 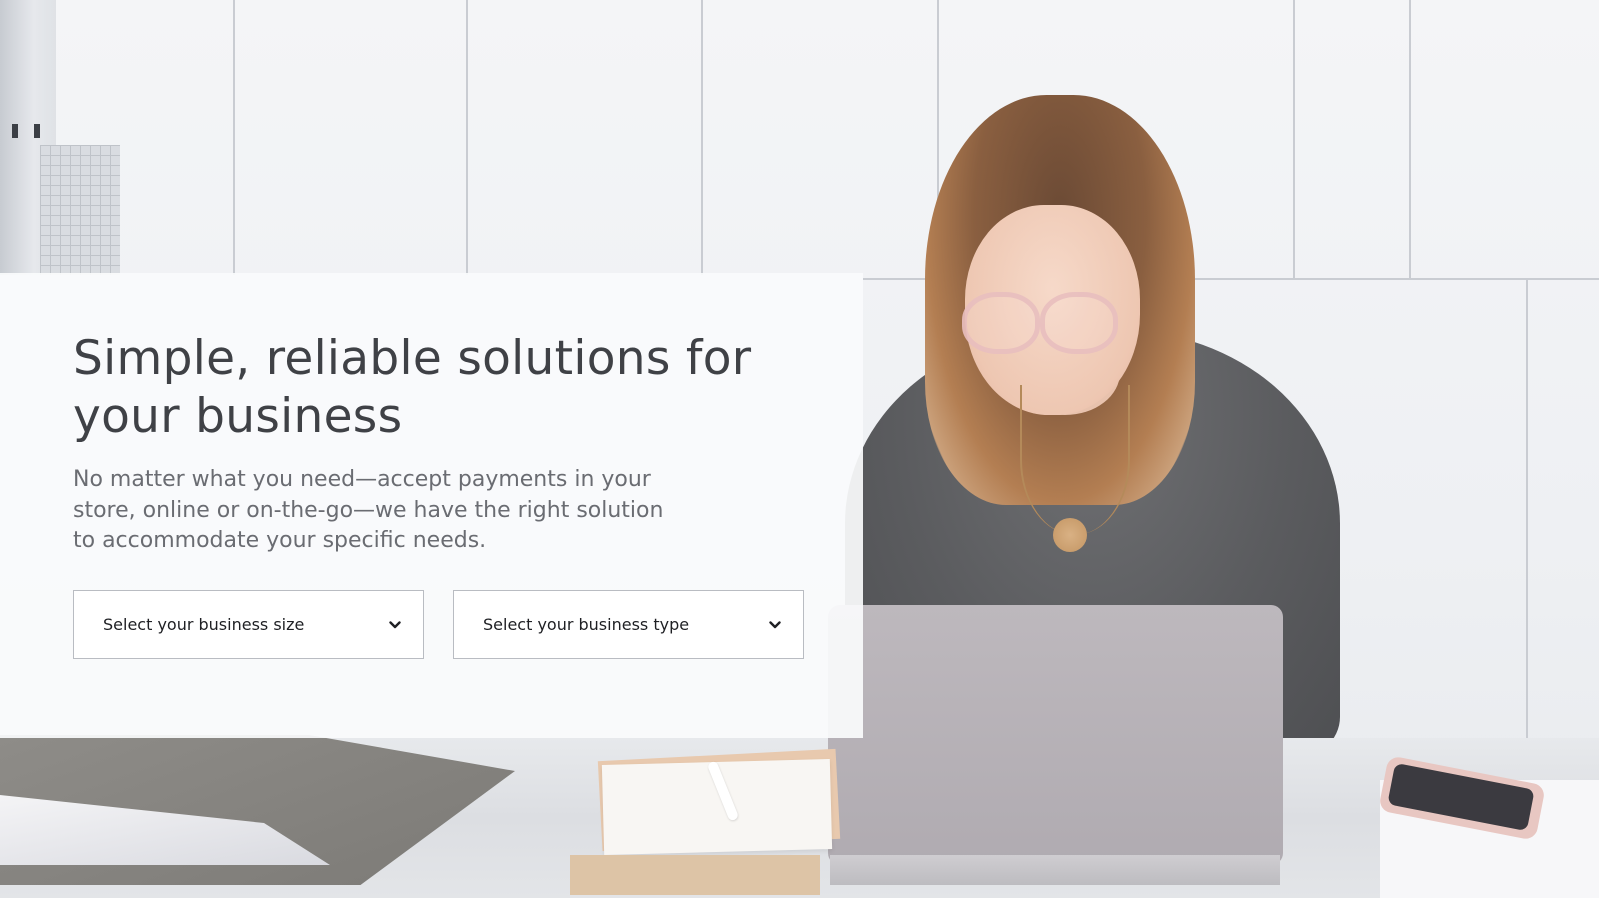 I want to click on notebook-stack, so click(x=695, y=875).